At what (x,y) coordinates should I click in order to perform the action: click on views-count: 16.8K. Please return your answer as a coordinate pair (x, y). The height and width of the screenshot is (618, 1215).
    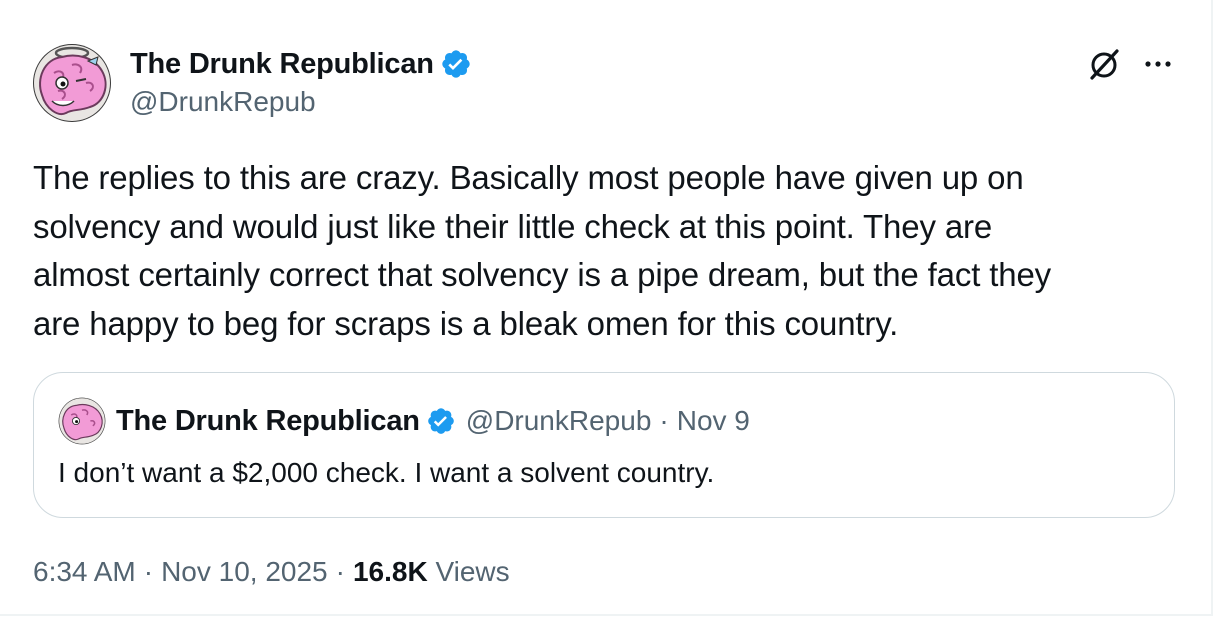
    Looking at the image, I should click on (390, 571).